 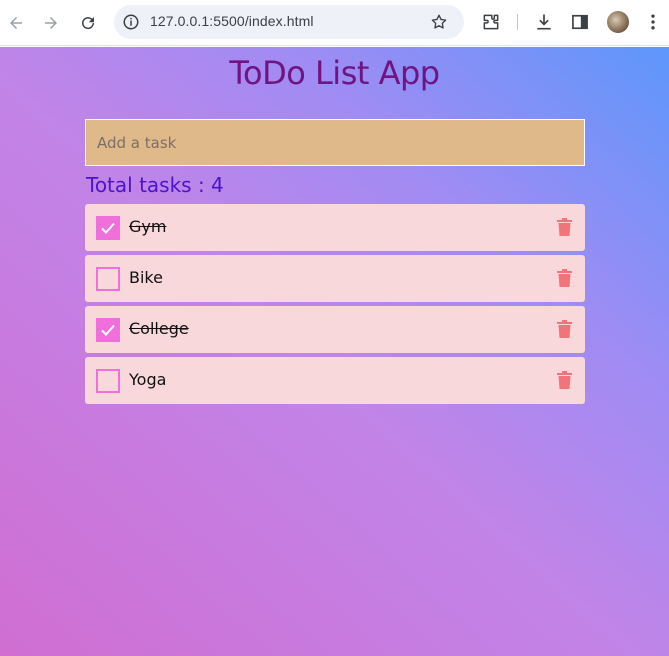 What do you see at coordinates (131, 22) in the screenshot?
I see `site-info-icon` at bounding box center [131, 22].